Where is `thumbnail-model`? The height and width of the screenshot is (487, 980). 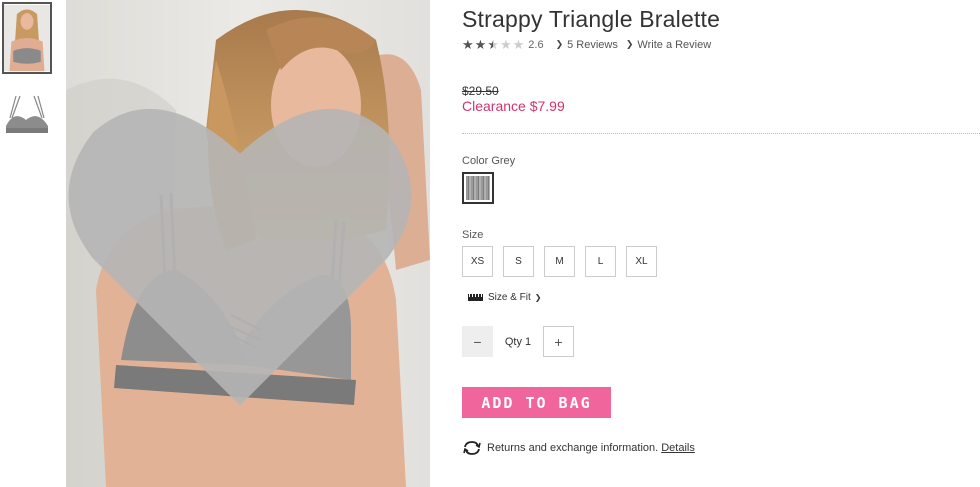
thumbnail-model is located at coordinates (27, 38).